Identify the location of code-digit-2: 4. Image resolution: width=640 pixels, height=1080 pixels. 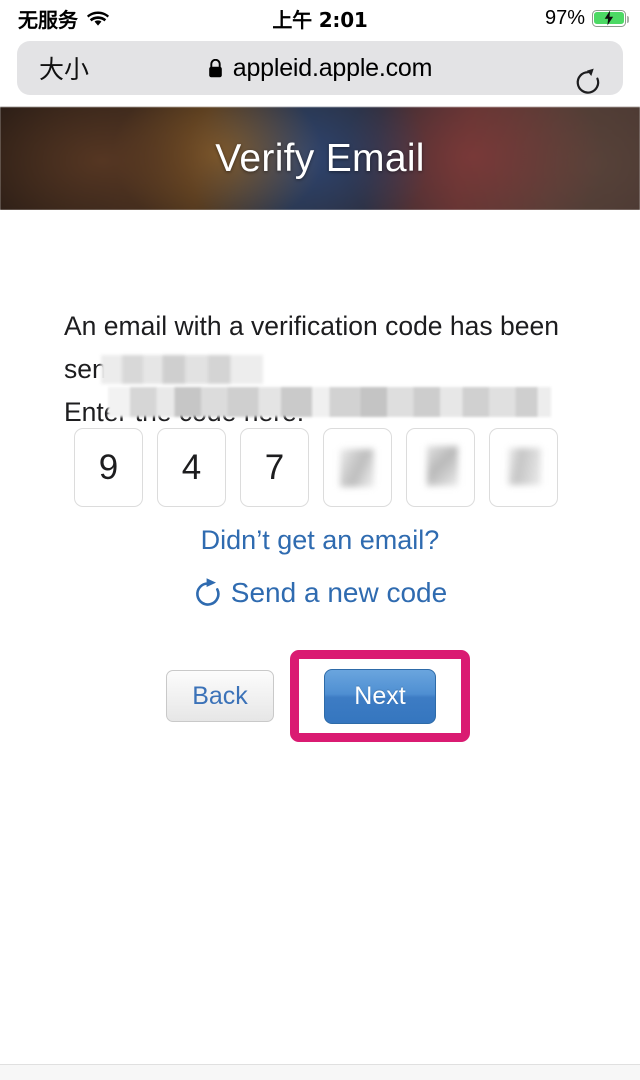
(191, 467).